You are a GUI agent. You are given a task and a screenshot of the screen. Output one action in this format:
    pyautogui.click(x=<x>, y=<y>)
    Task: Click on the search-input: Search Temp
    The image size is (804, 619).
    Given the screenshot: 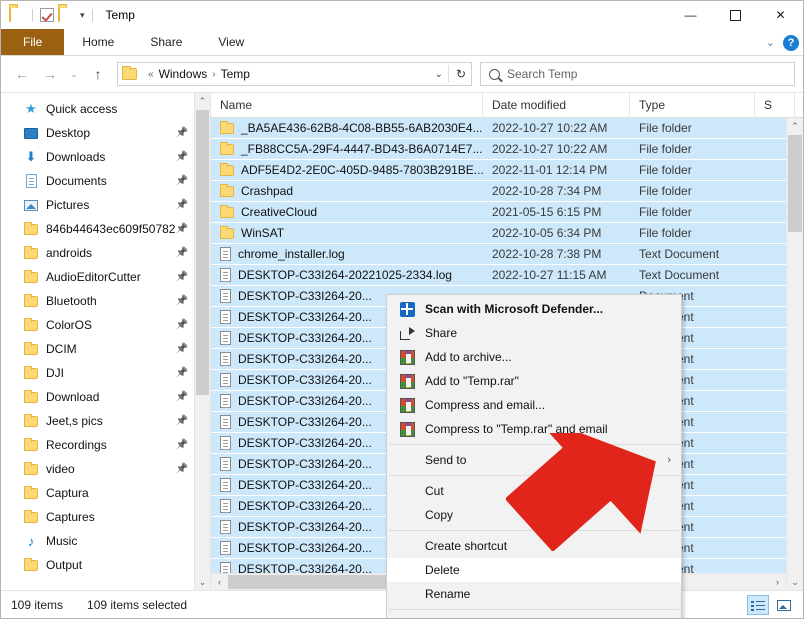 What is the action you would take?
    pyautogui.click(x=637, y=74)
    